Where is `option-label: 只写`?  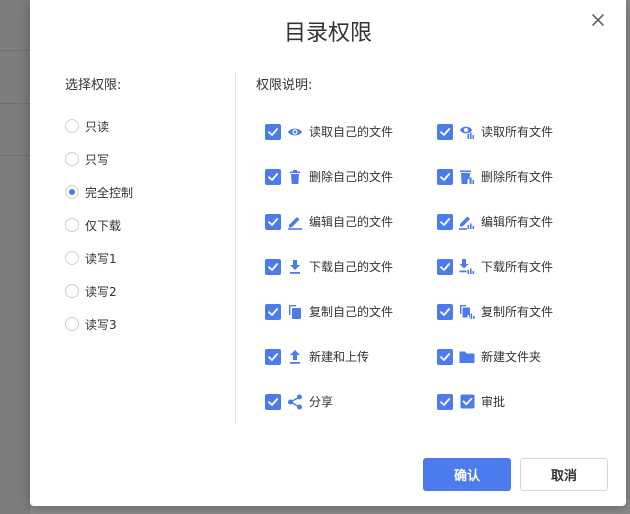
option-label: 只写 is located at coordinates (97, 160).